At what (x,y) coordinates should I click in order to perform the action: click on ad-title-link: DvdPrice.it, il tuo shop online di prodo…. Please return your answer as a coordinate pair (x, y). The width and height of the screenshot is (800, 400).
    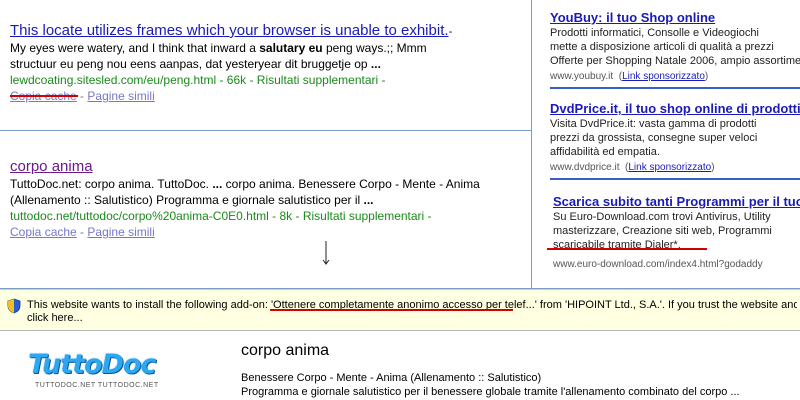
    Looking at the image, I should click on (675, 109).